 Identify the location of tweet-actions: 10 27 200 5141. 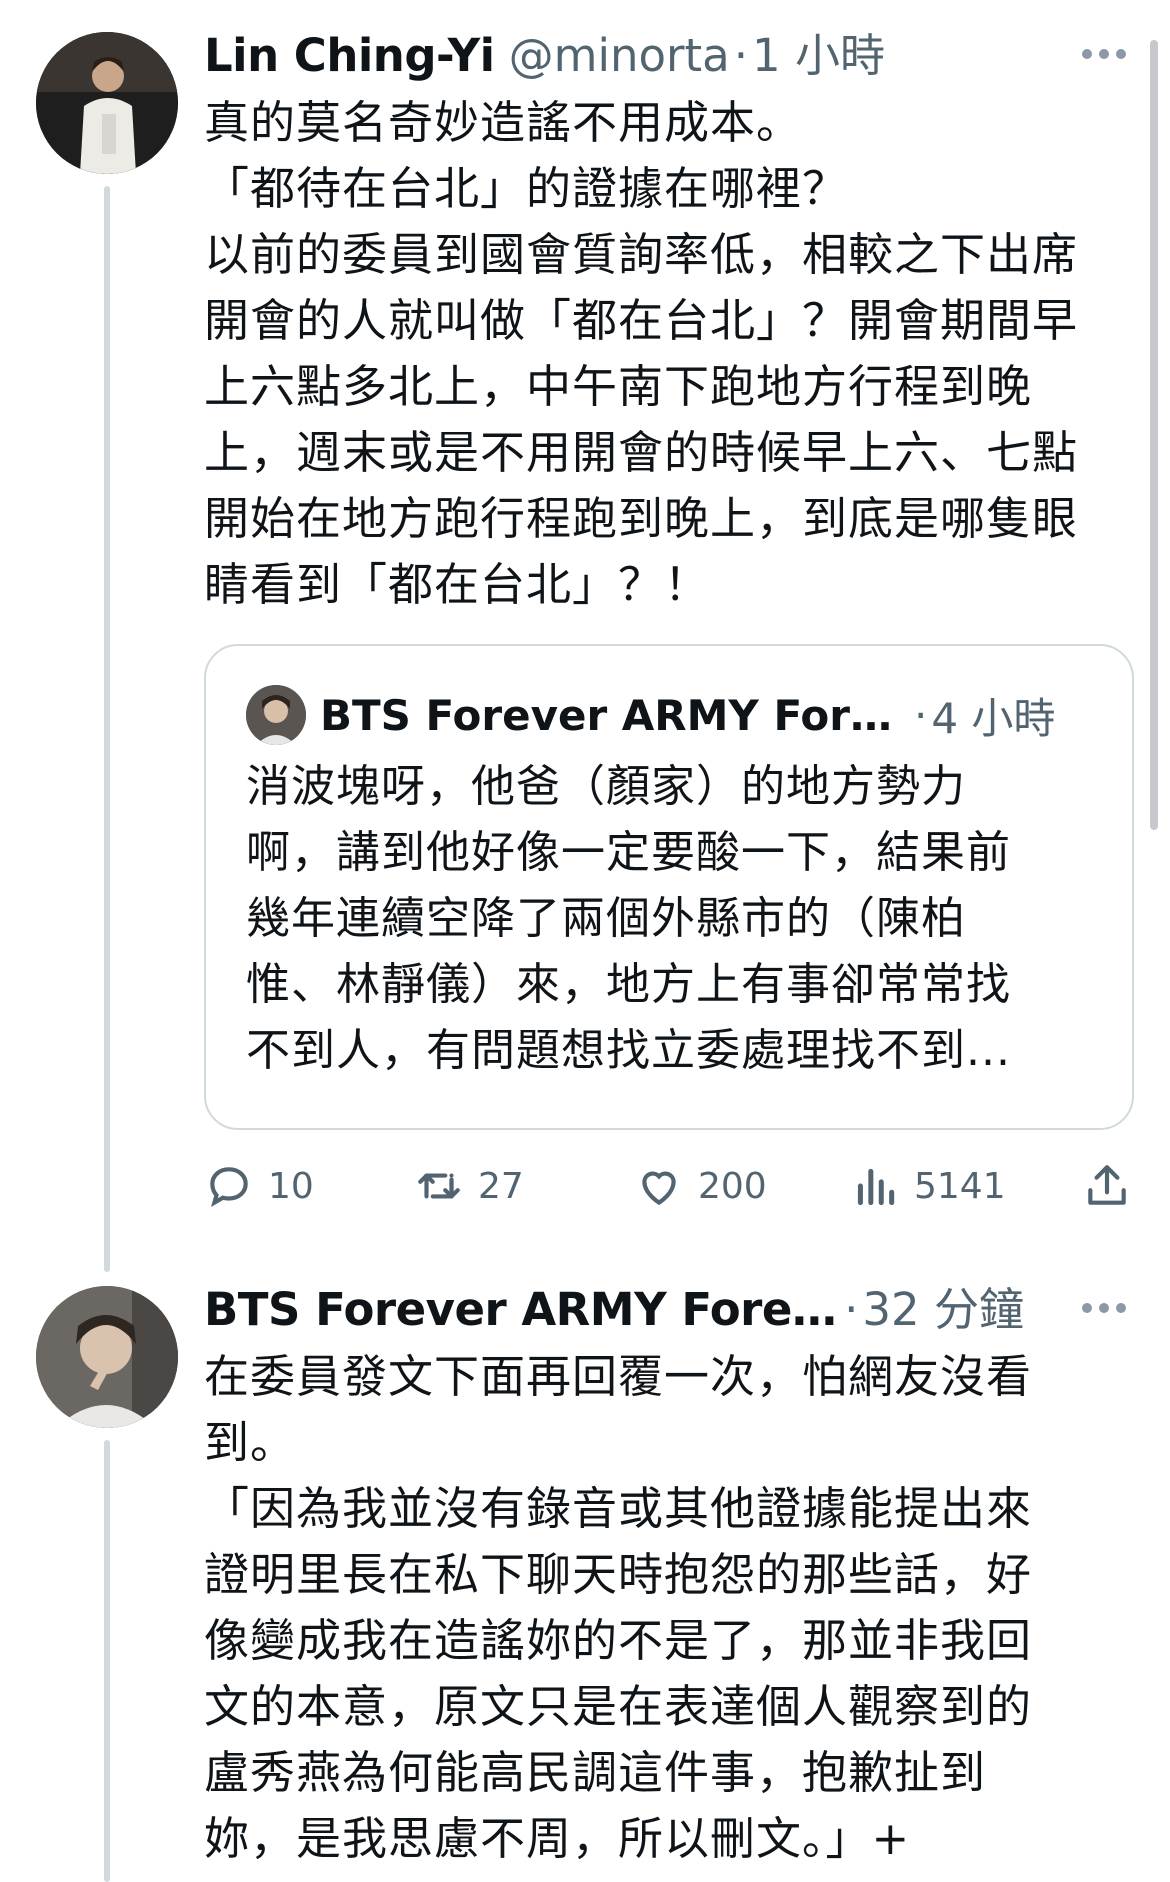
(674, 1186).